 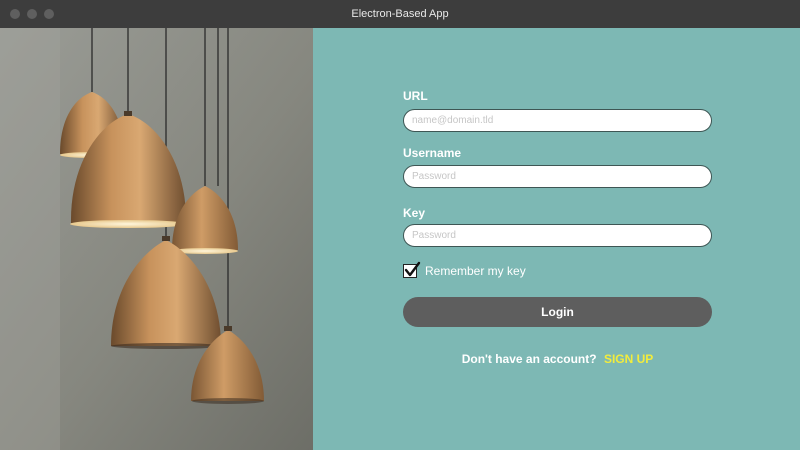 What do you see at coordinates (557, 312) in the screenshot?
I see `login-button: Login` at bounding box center [557, 312].